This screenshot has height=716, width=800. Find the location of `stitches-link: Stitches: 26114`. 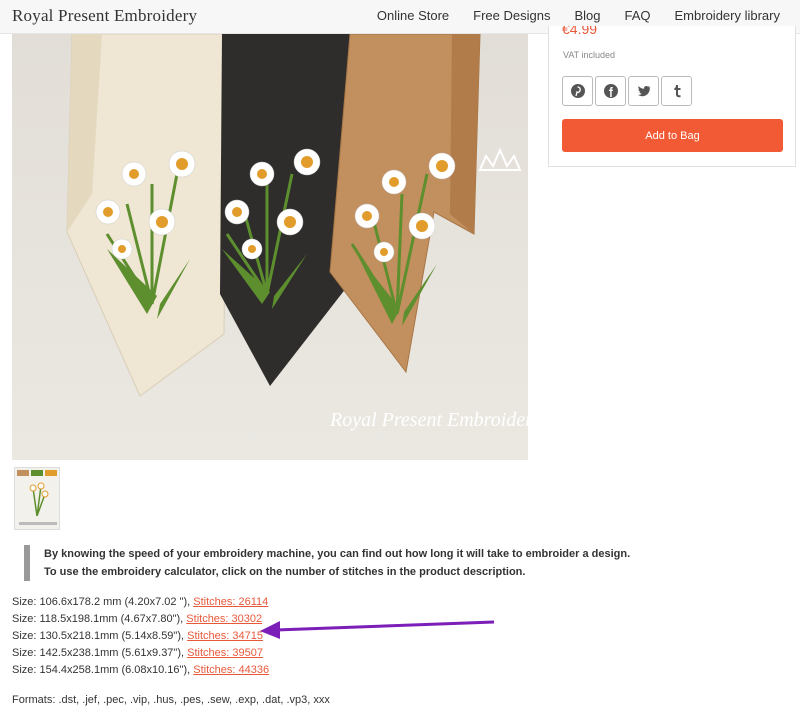

stitches-link: Stitches: 26114 is located at coordinates (230, 602).